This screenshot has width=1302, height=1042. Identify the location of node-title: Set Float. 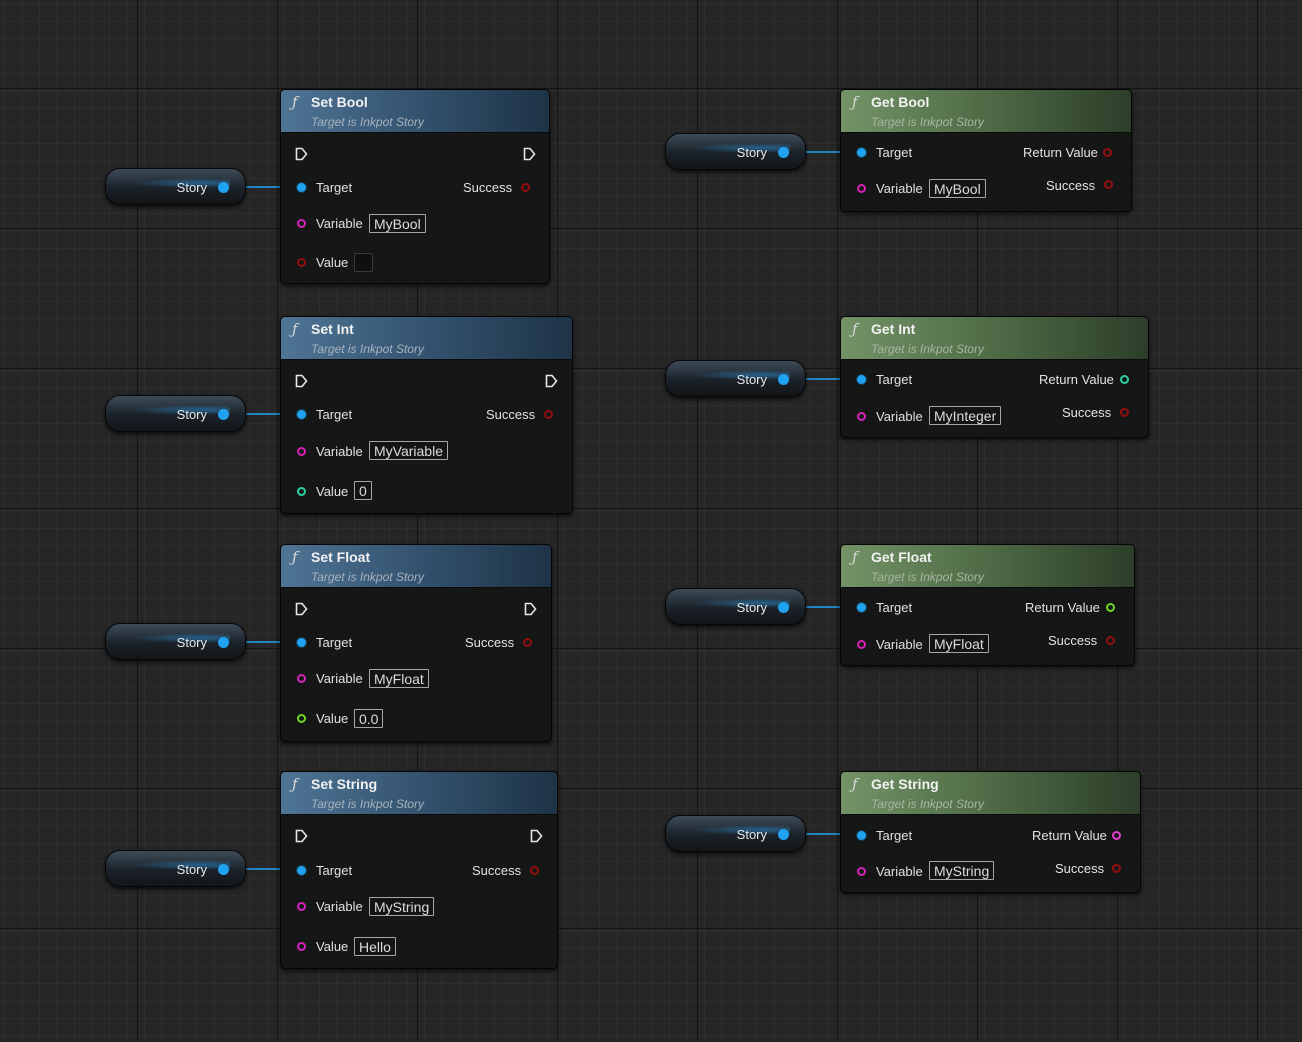
(341, 557).